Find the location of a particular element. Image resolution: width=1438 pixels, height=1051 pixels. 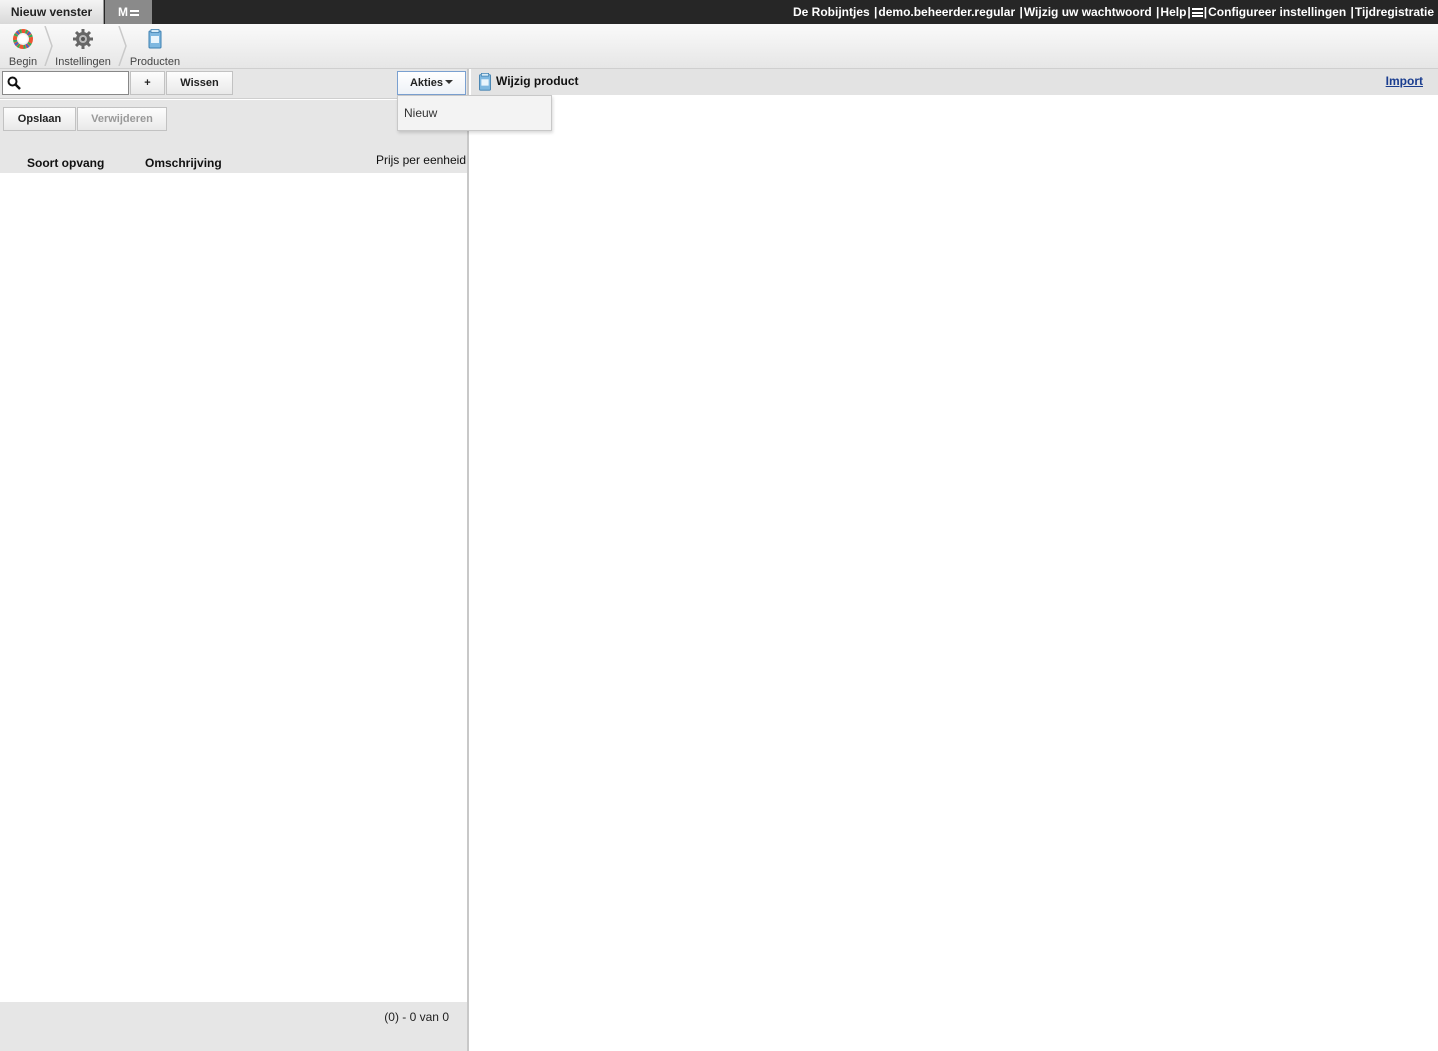

breadcrumb-producten: Producten is located at coordinates (155, 46).